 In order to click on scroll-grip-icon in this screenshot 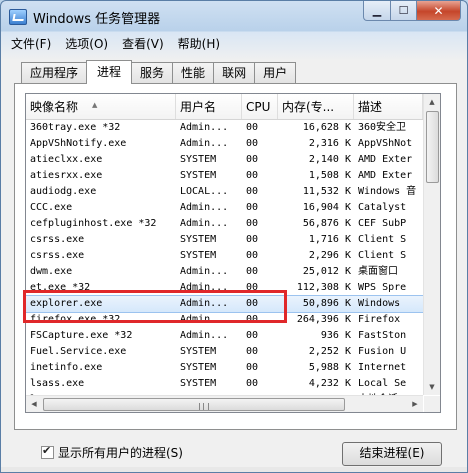, I will do `click(204, 406)`.